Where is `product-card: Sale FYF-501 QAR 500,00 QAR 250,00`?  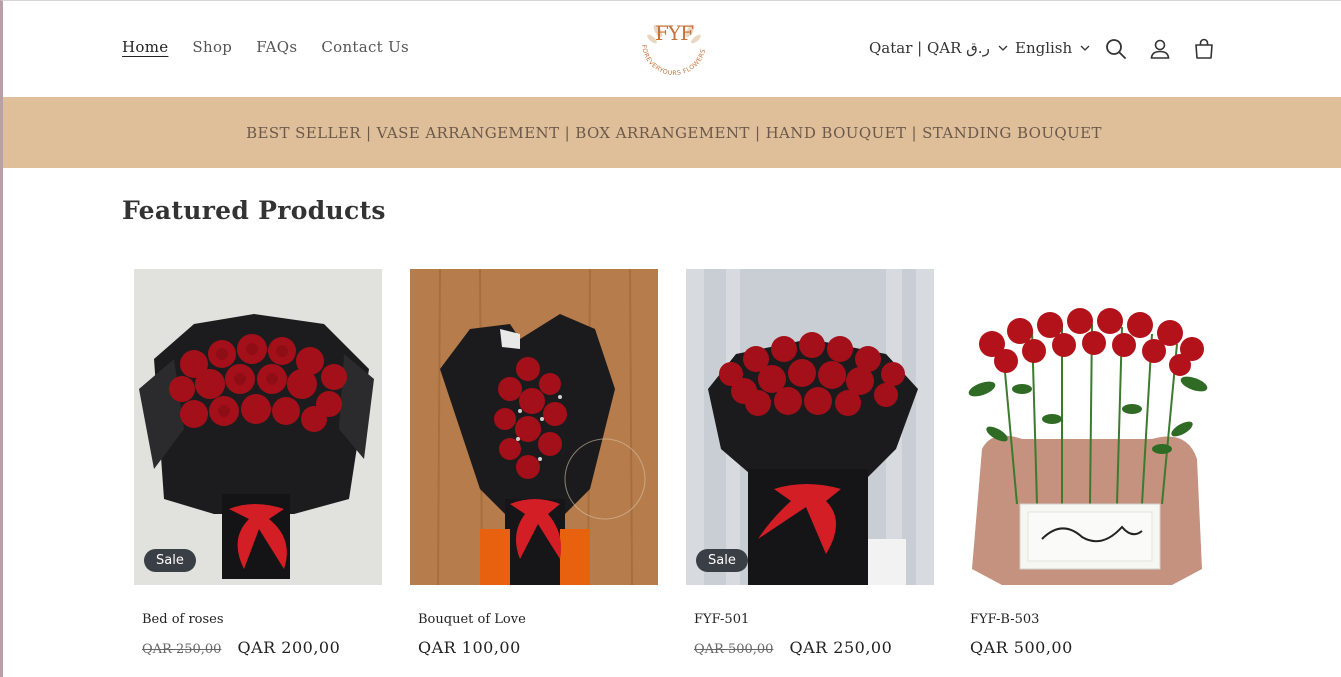 product-card: Sale FYF-501 QAR 500,00 QAR 250,00 is located at coordinates (810, 463).